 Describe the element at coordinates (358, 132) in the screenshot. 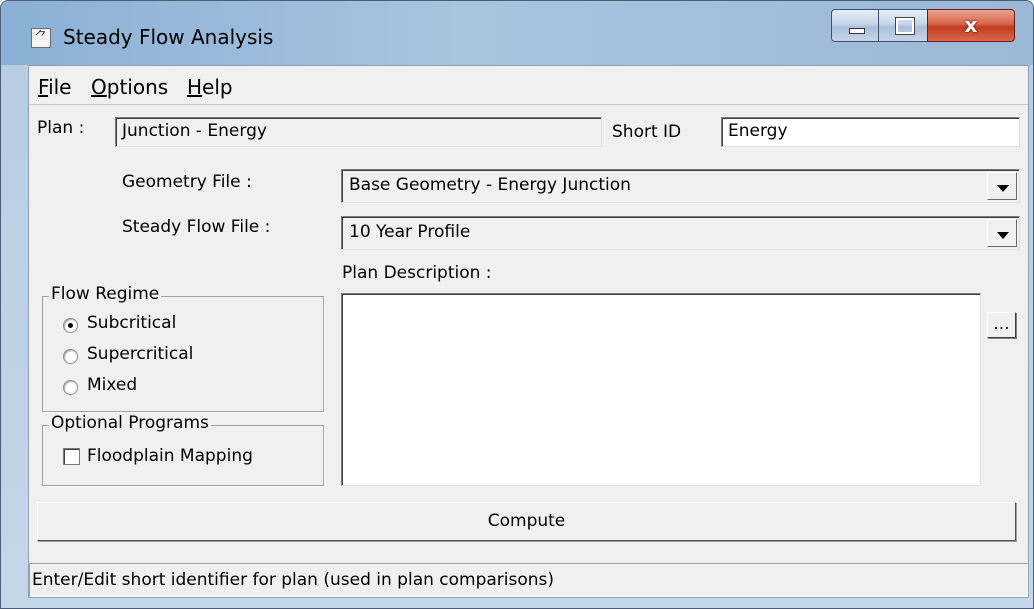

I see `plan-name-field: Junction - Energy` at that location.